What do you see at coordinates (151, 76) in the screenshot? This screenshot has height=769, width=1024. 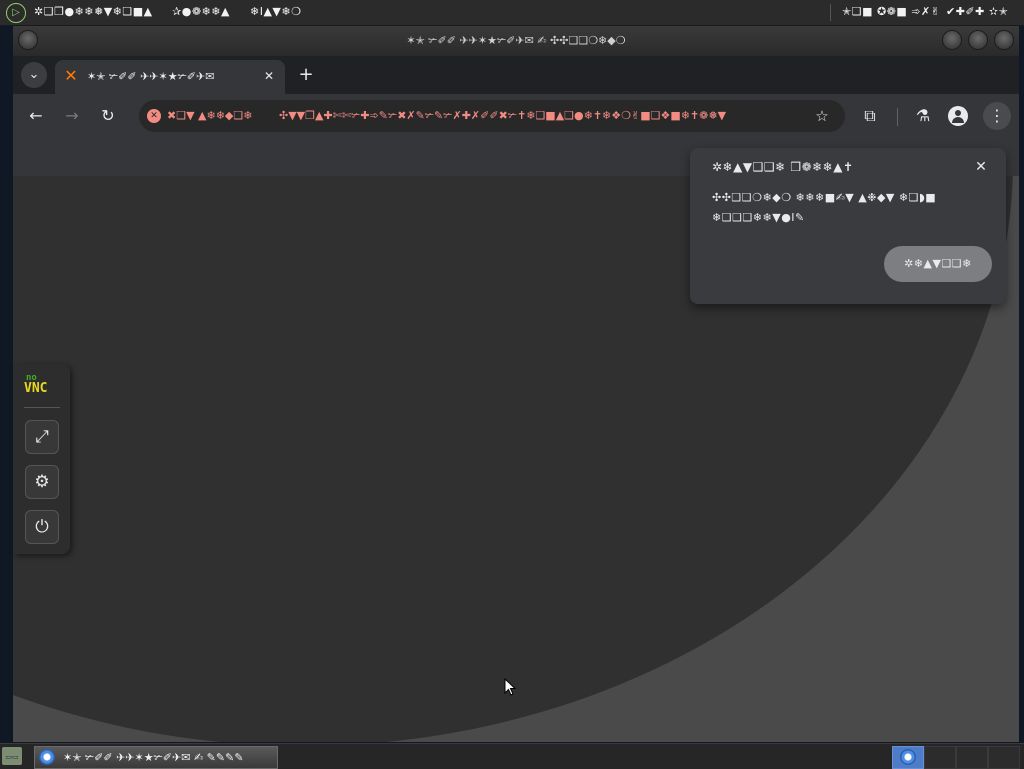 I see `tab-title: ✶✭ ✃✐✐ ✈✈✶★✃✐✈✉` at bounding box center [151, 76].